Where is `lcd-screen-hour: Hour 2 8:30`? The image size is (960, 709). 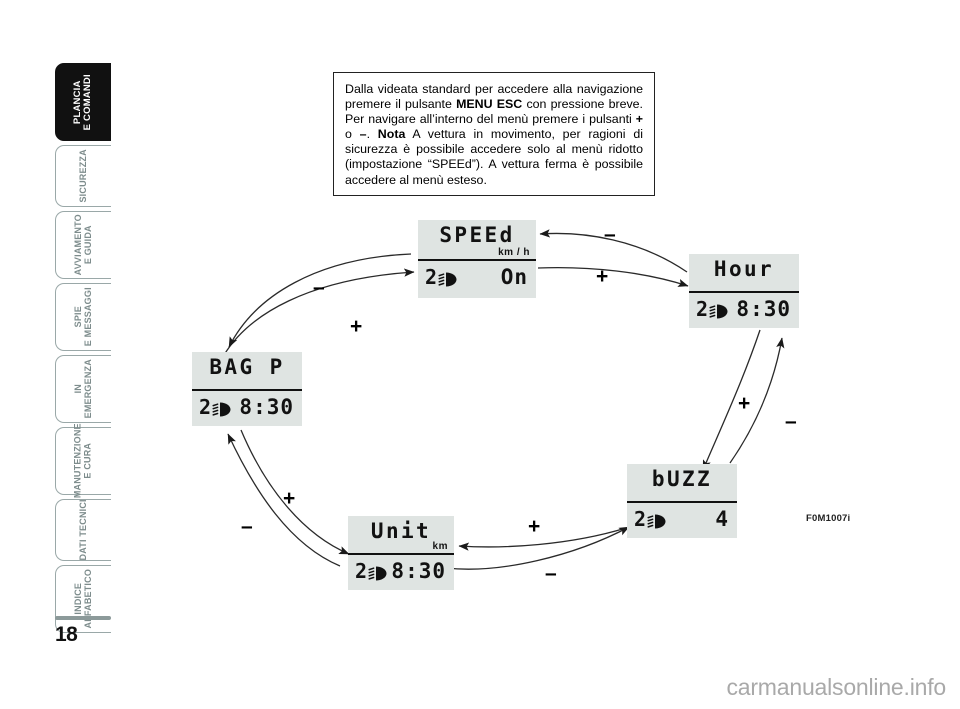
lcd-screen-hour: Hour 2 8:30 is located at coordinates (744, 291).